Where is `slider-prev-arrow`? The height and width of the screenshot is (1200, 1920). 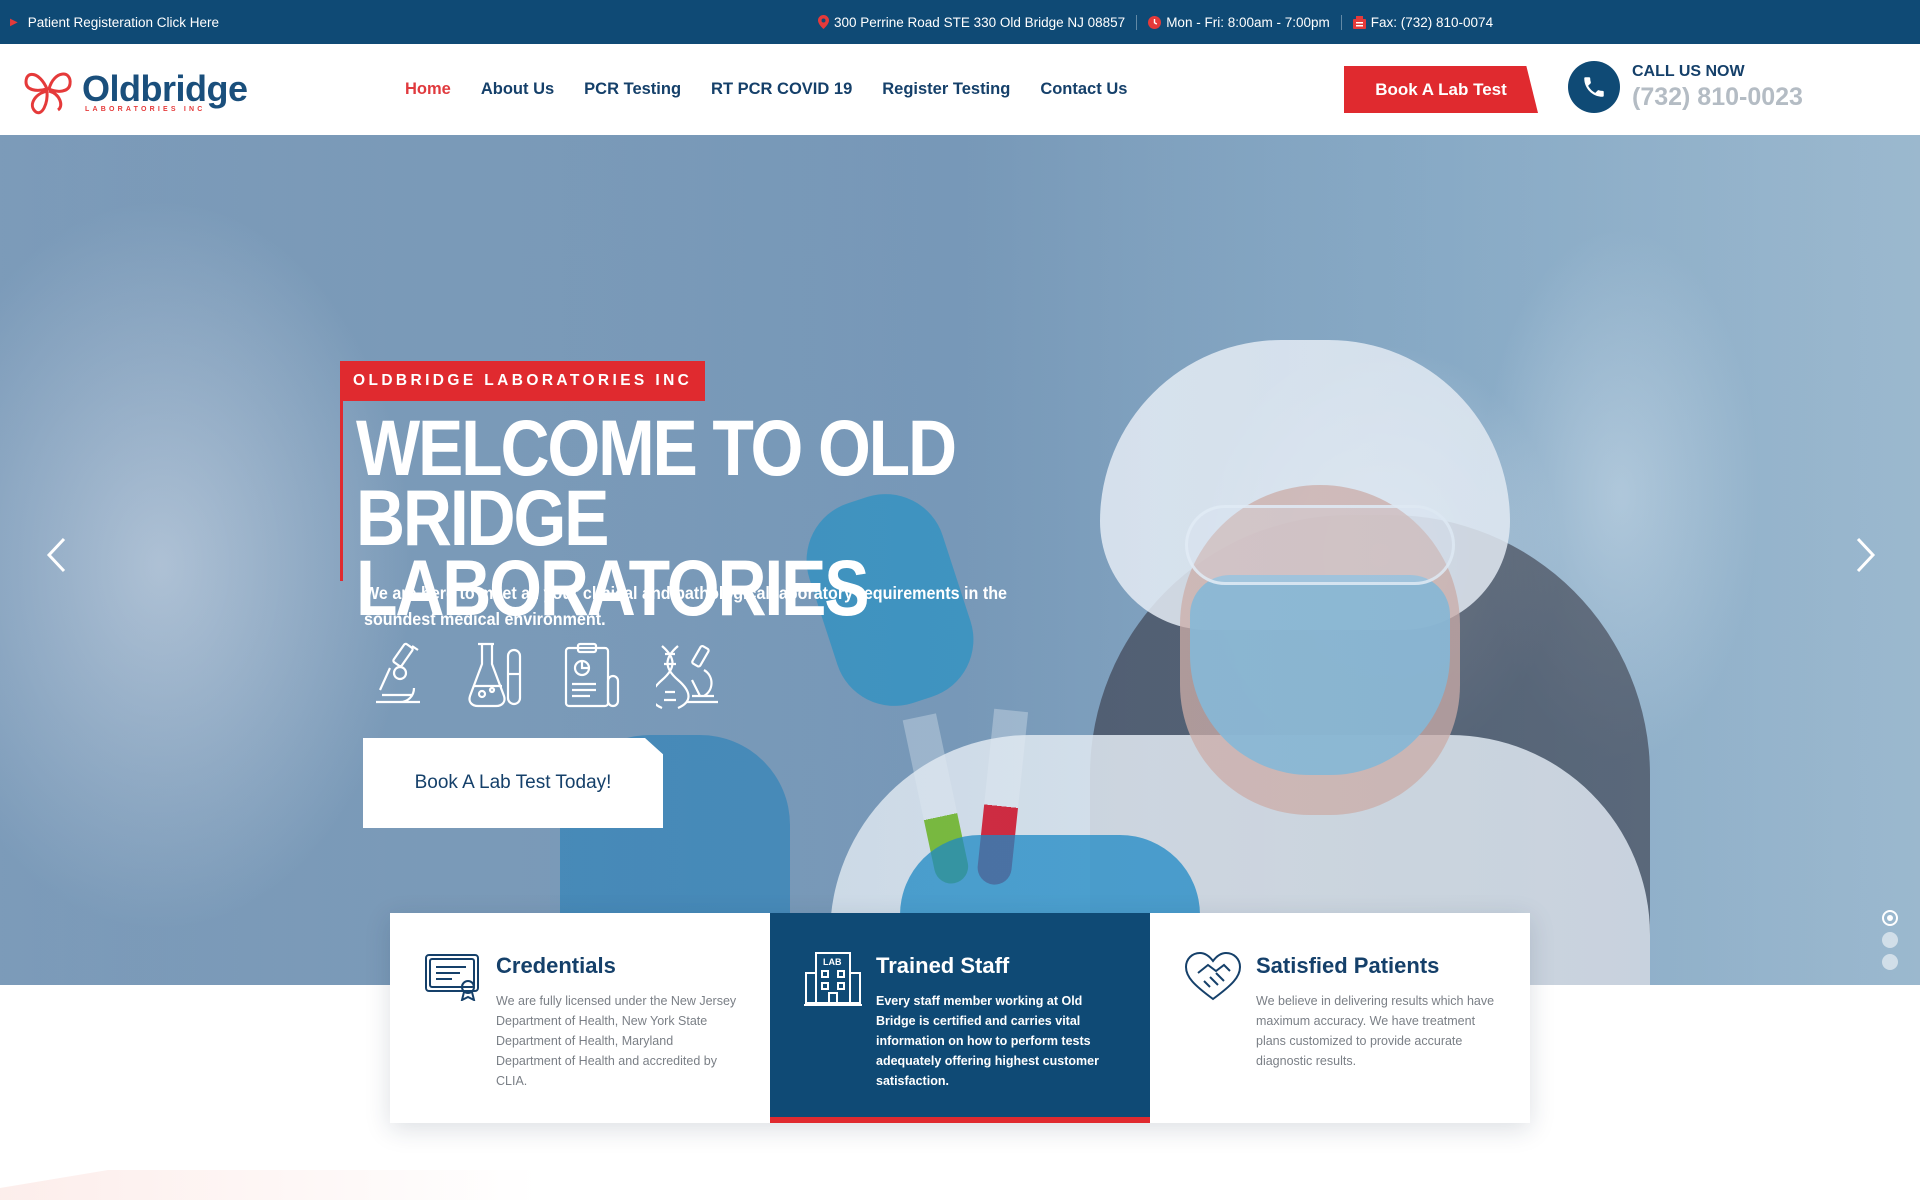 slider-prev-arrow is located at coordinates (56, 555).